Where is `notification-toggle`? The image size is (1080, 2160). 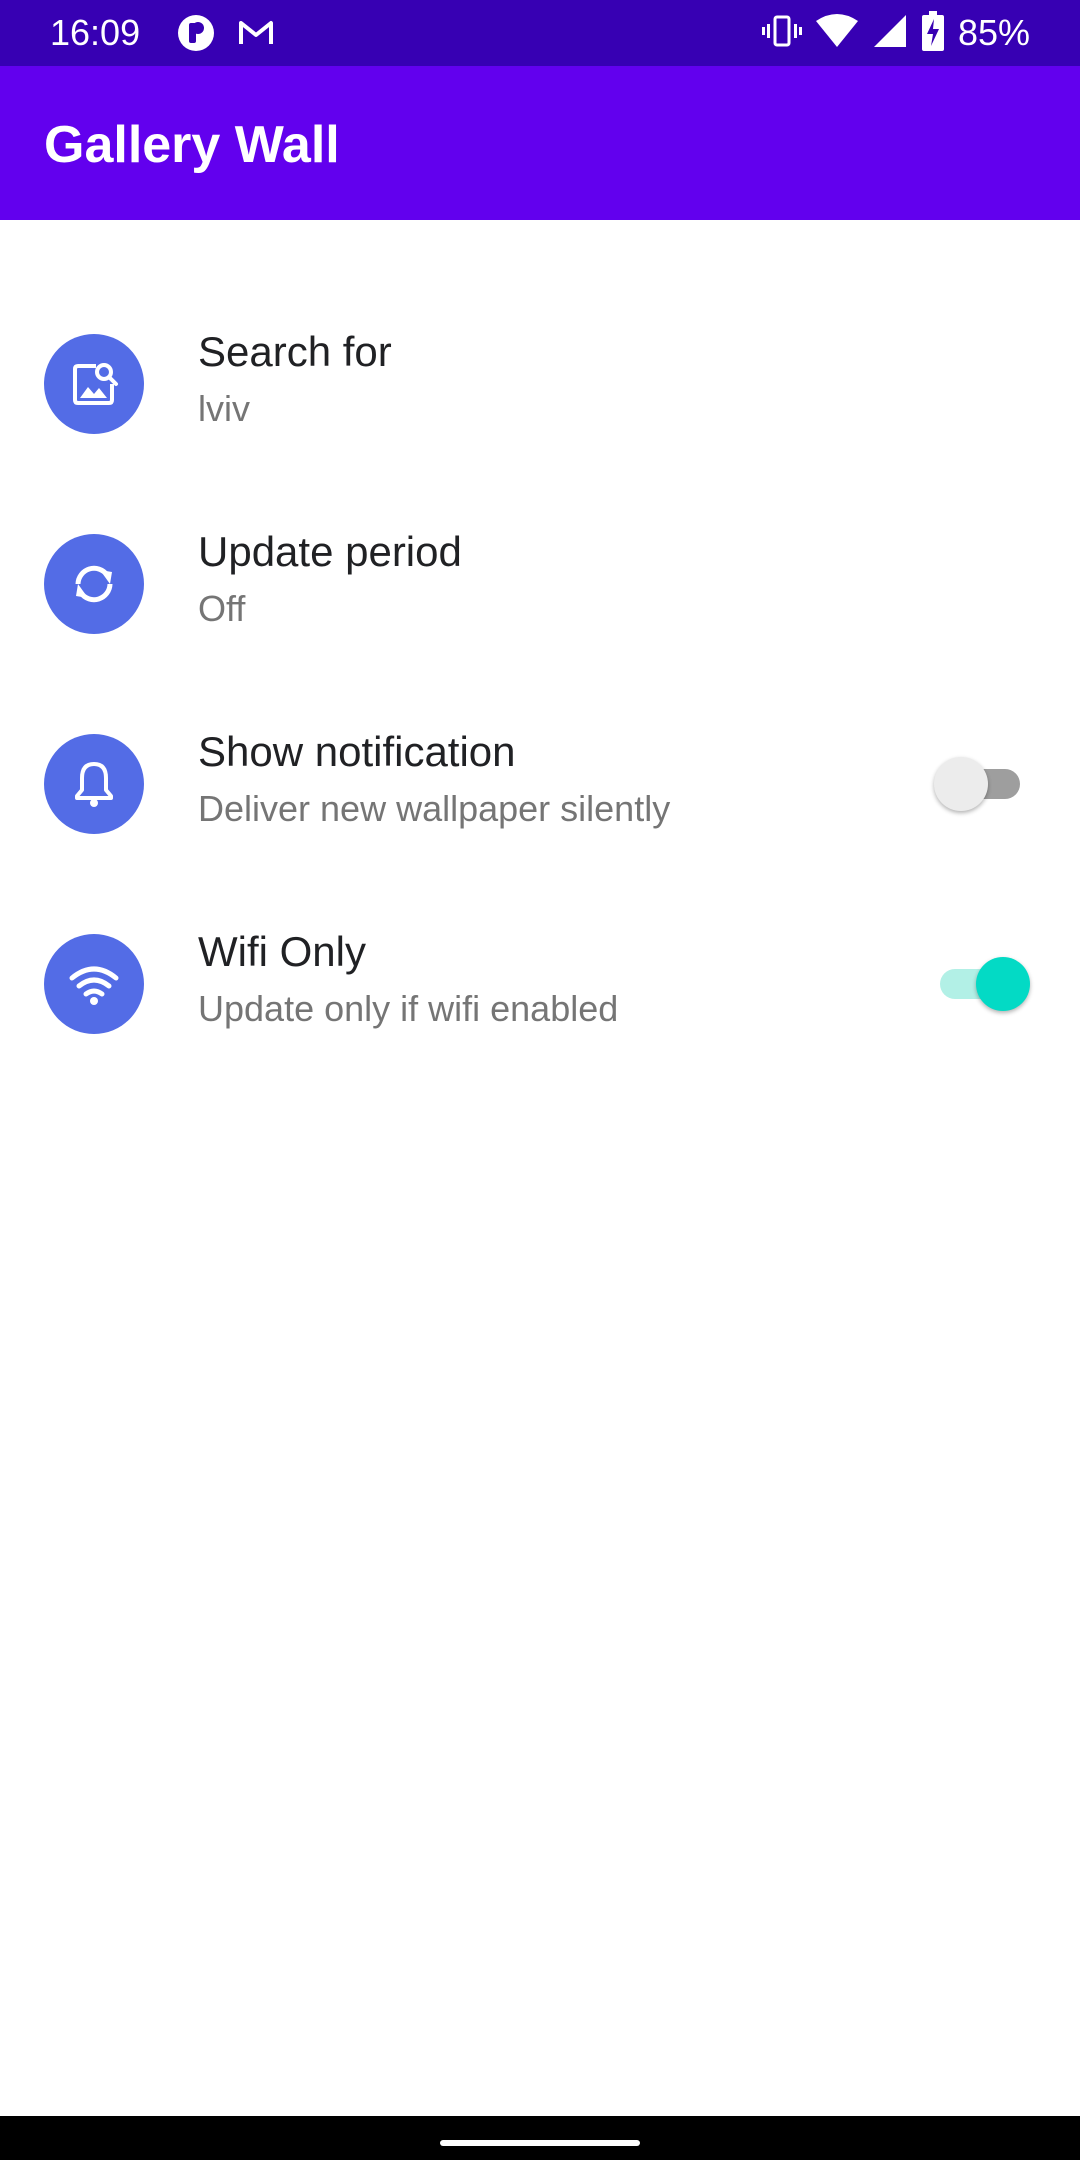 notification-toggle is located at coordinates (979, 784).